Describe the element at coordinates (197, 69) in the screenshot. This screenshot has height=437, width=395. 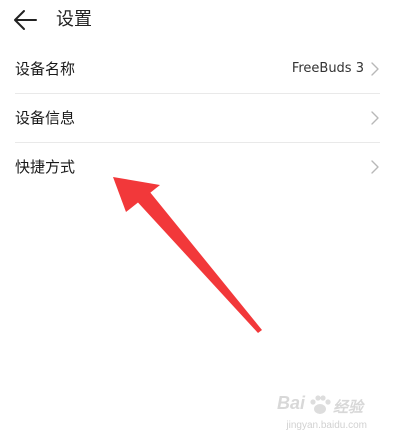
I see `settings-item-device-name: 设备名称 FreeBuds 3` at that location.